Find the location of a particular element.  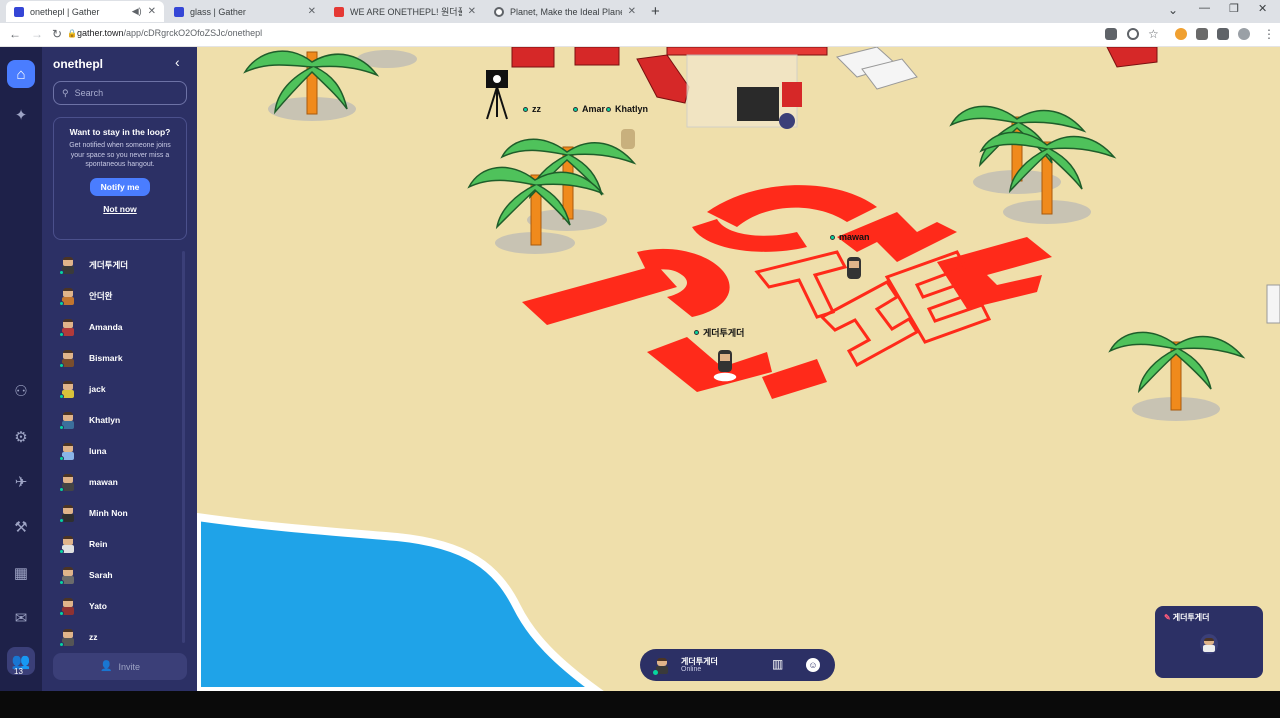

puzzle-icon is located at coordinates (1223, 34).